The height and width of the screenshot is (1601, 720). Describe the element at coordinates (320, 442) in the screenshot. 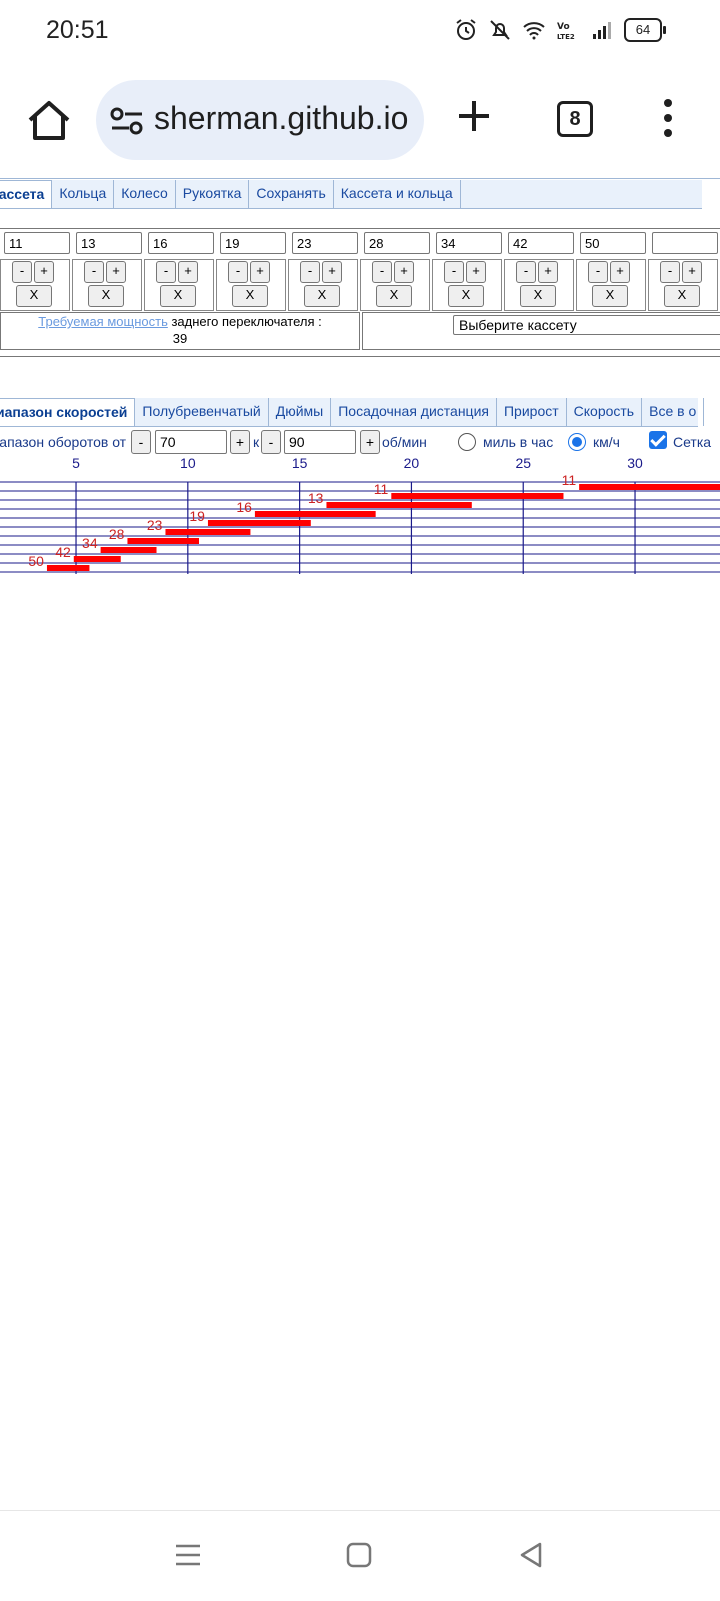

I see `rpm-to-input: 90` at that location.